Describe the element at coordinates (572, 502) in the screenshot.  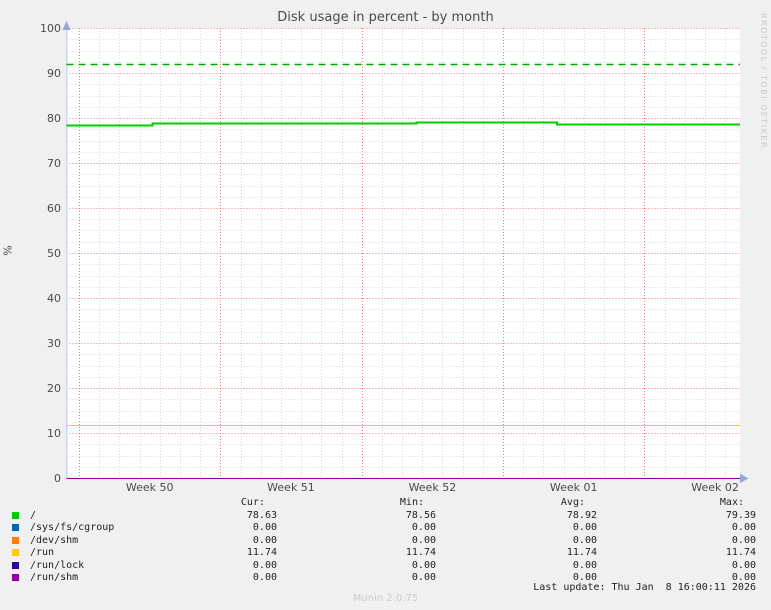
I see `legend-column-header: Avg:` at that location.